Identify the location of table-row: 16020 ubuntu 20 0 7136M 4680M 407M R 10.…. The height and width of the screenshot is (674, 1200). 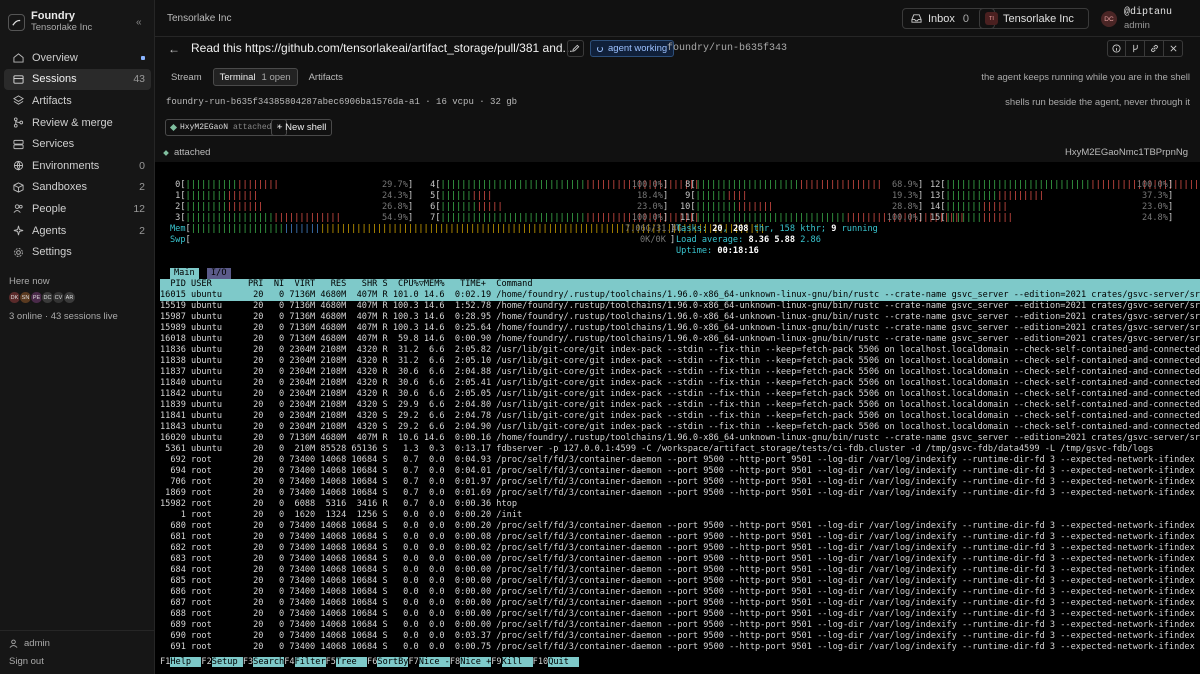
(680, 438).